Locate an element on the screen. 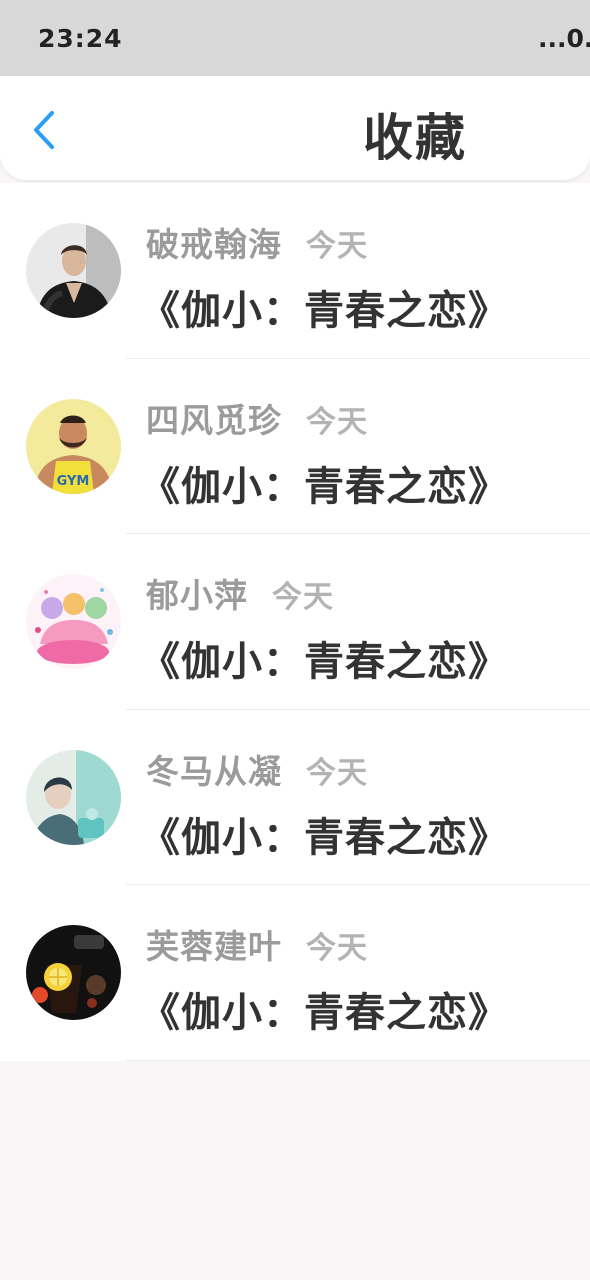 This screenshot has width=590, height=1280. navigation-bar: 收藏 is located at coordinates (295, 128).